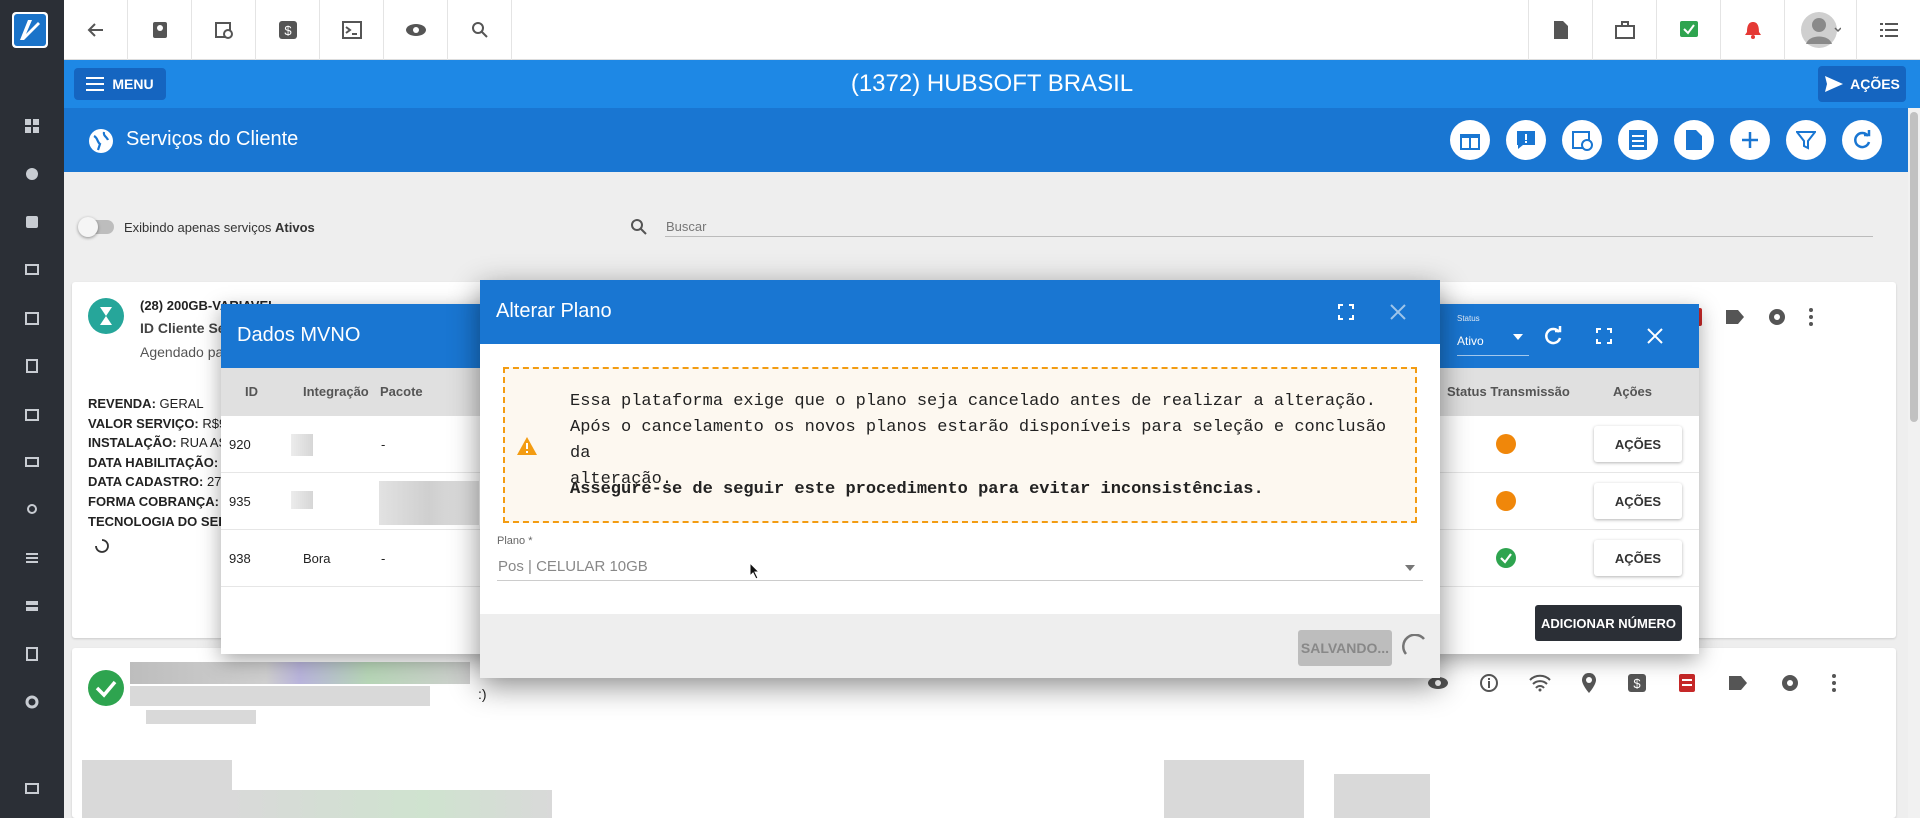 This screenshot has width=1920, height=818. I want to click on add-number-button: ADICIONAR NÚMERO, so click(1608, 623).